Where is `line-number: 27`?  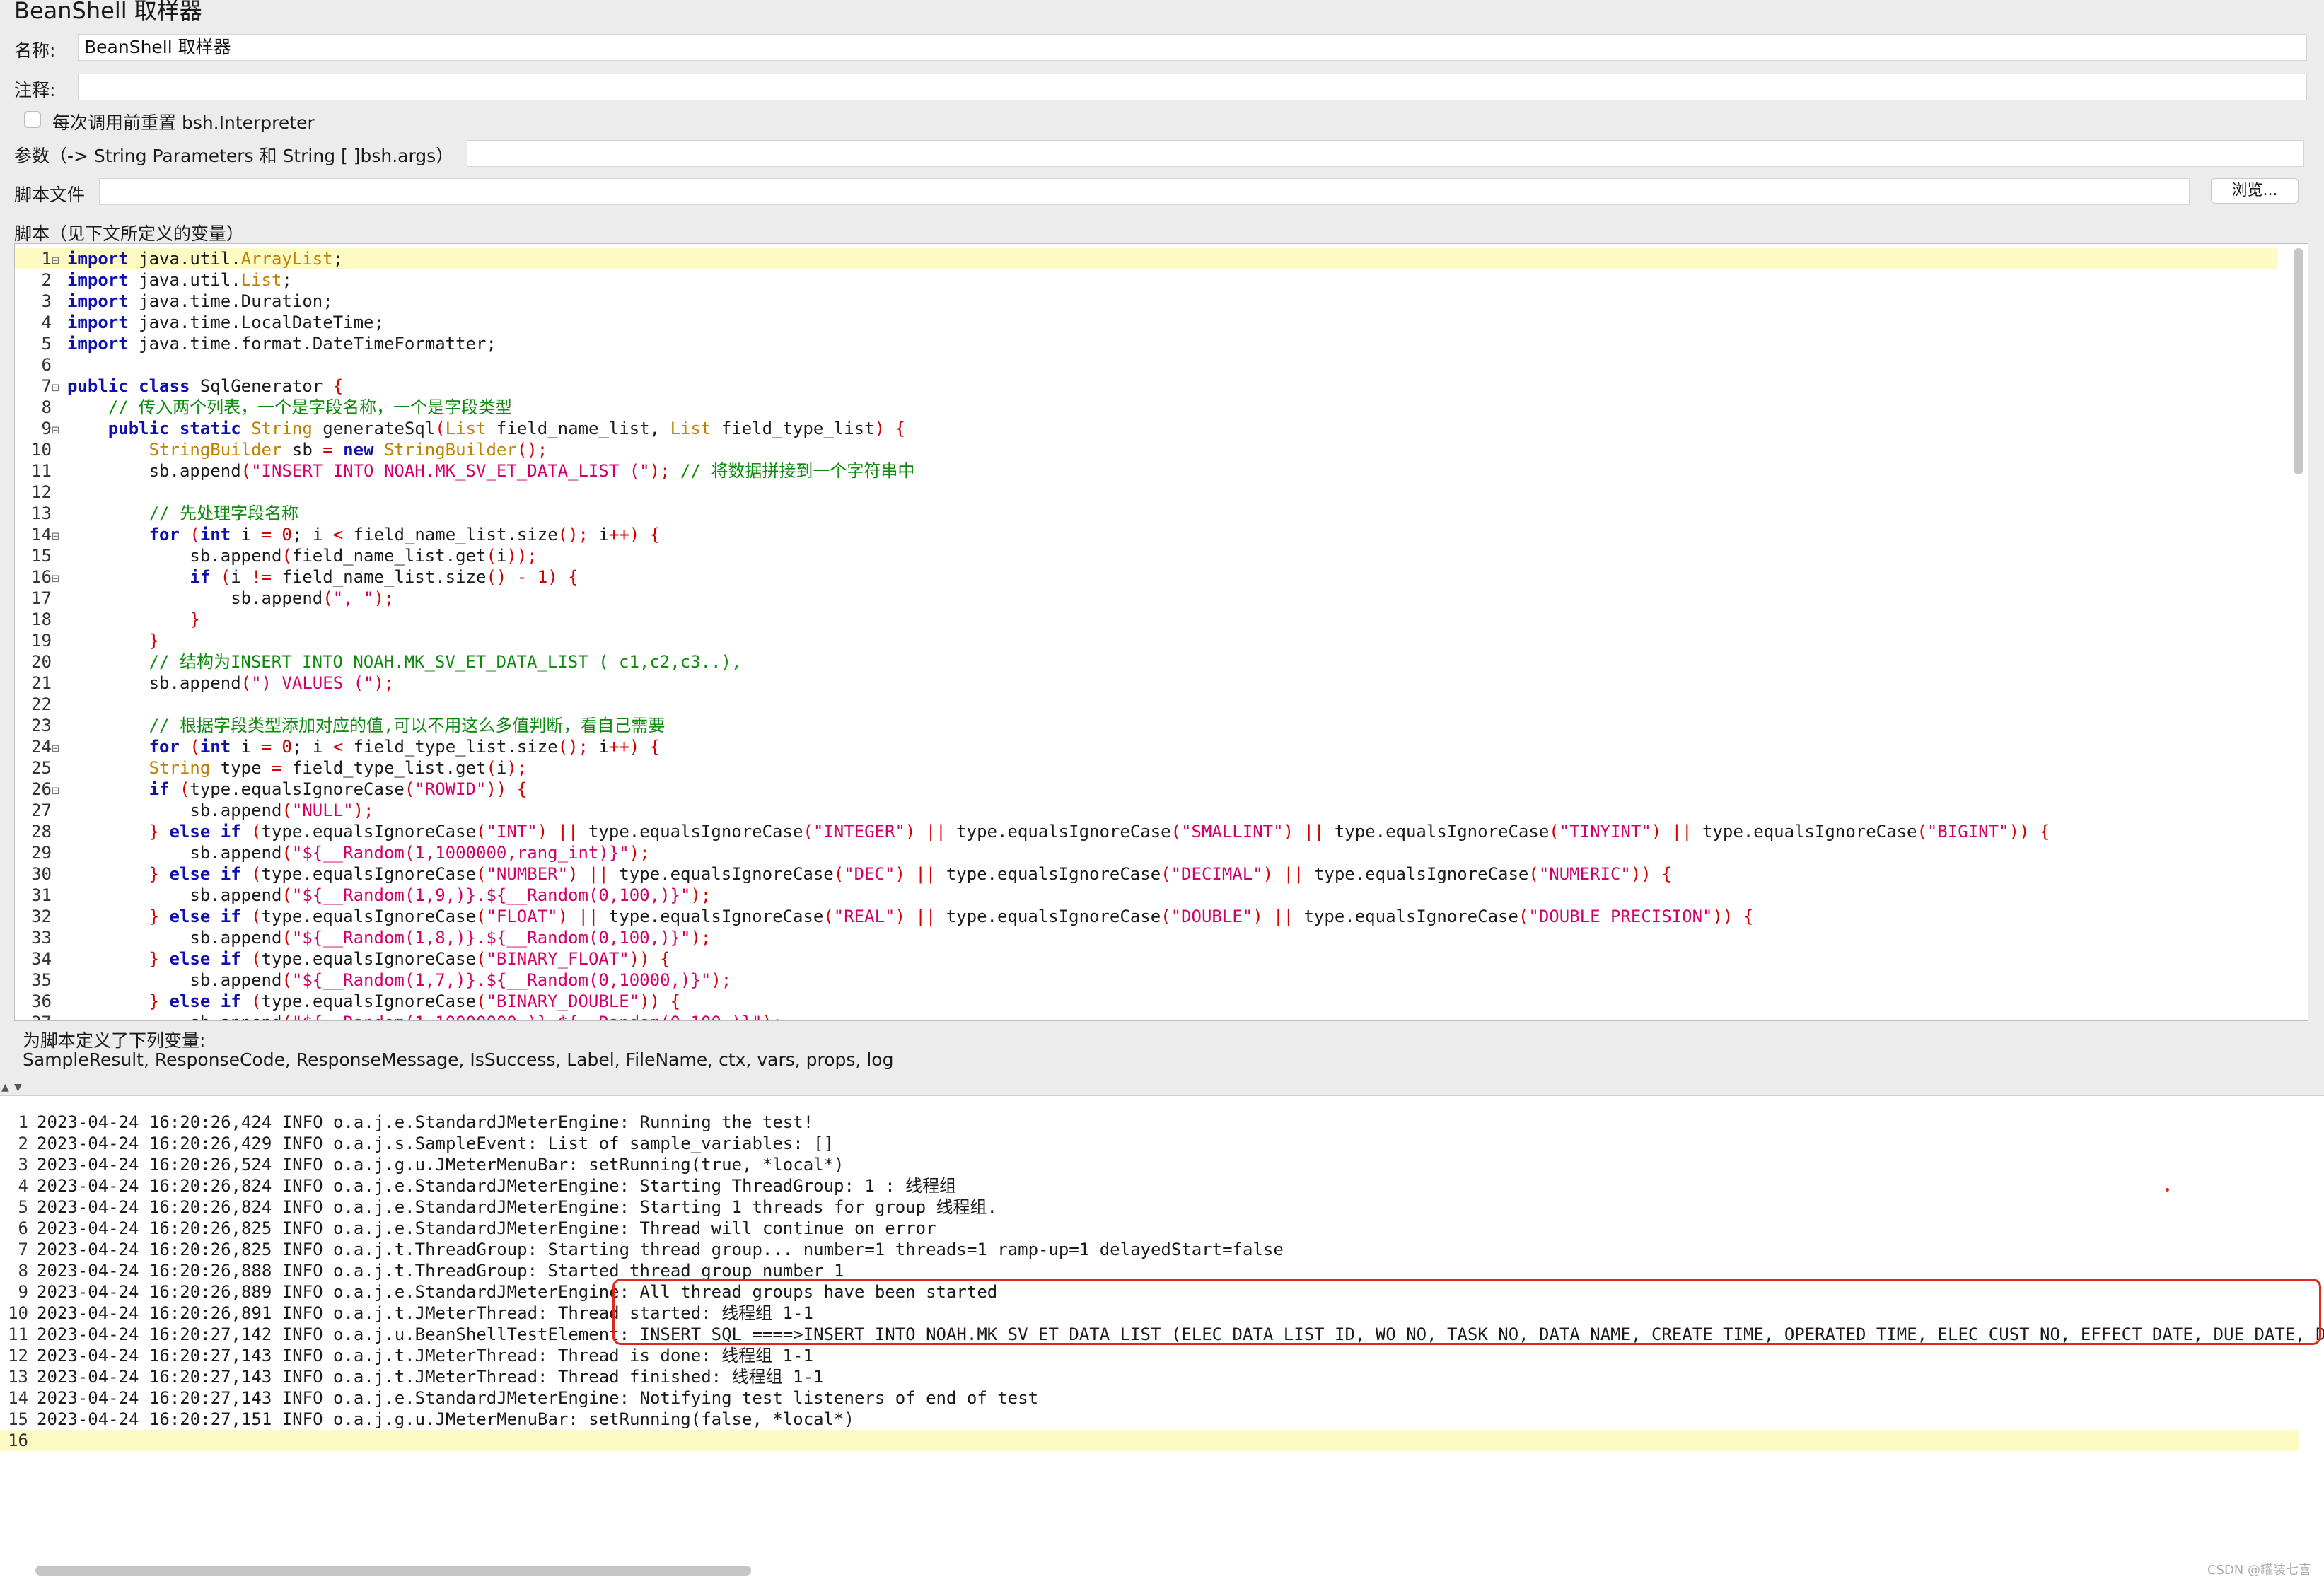
line-number: 27 is located at coordinates (41, 810).